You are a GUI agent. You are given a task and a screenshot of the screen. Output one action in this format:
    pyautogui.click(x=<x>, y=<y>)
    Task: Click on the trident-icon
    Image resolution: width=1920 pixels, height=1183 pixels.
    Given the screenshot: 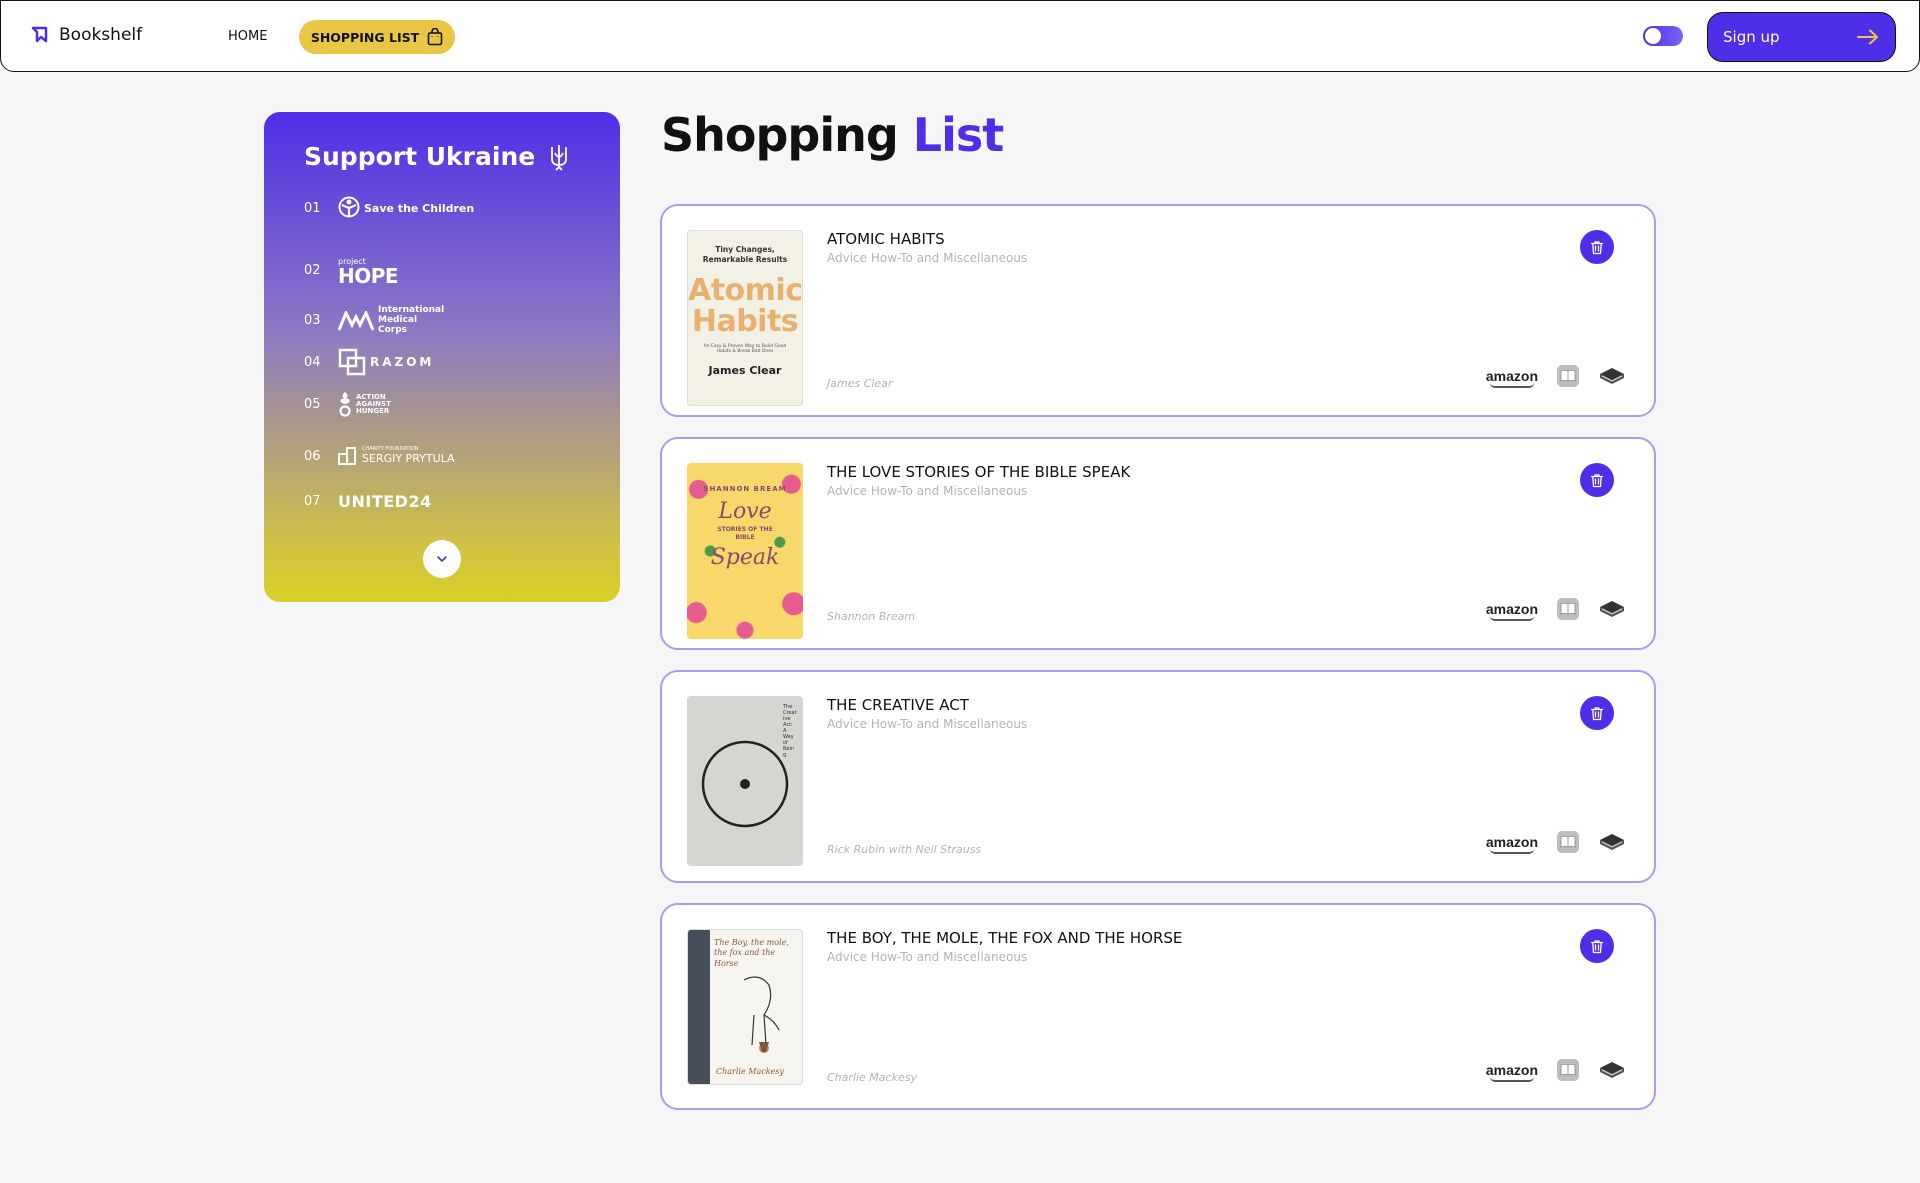 What is the action you would take?
    pyautogui.click(x=559, y=157)
    